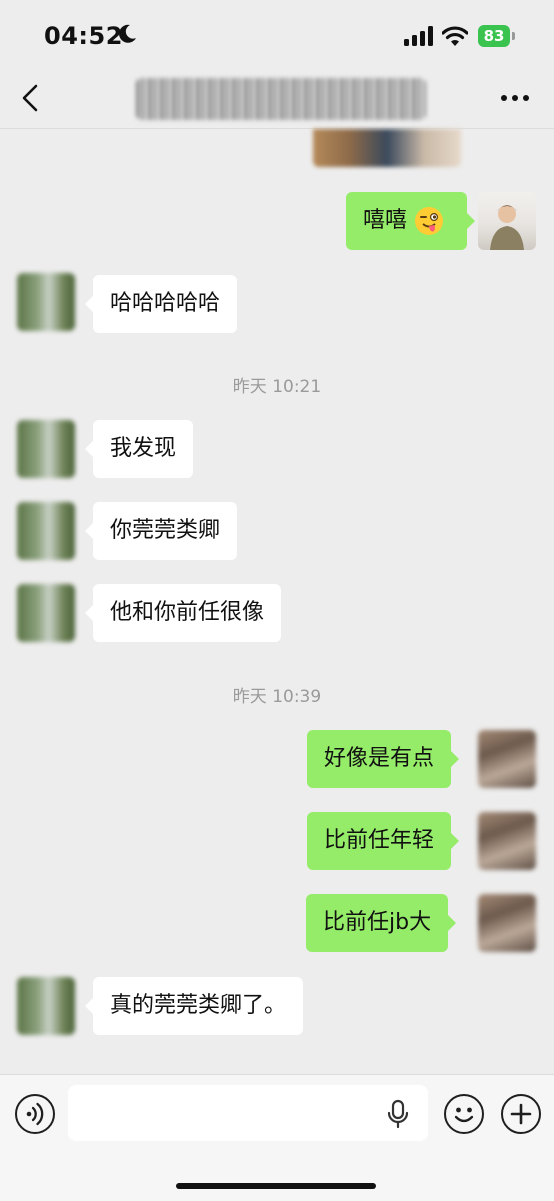  Describe the element at coordinates (398, 1114) in the screenshot. I see `microphone-icon` at that location.